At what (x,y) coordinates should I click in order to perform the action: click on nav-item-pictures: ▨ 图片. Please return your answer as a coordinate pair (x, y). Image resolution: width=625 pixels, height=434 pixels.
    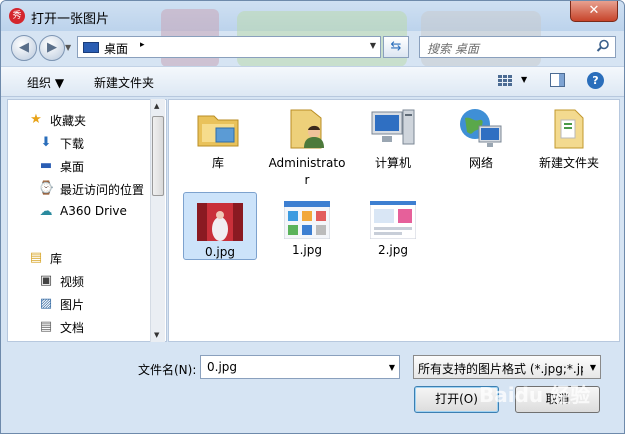
    Looking at the image, I should click on (102, 304).